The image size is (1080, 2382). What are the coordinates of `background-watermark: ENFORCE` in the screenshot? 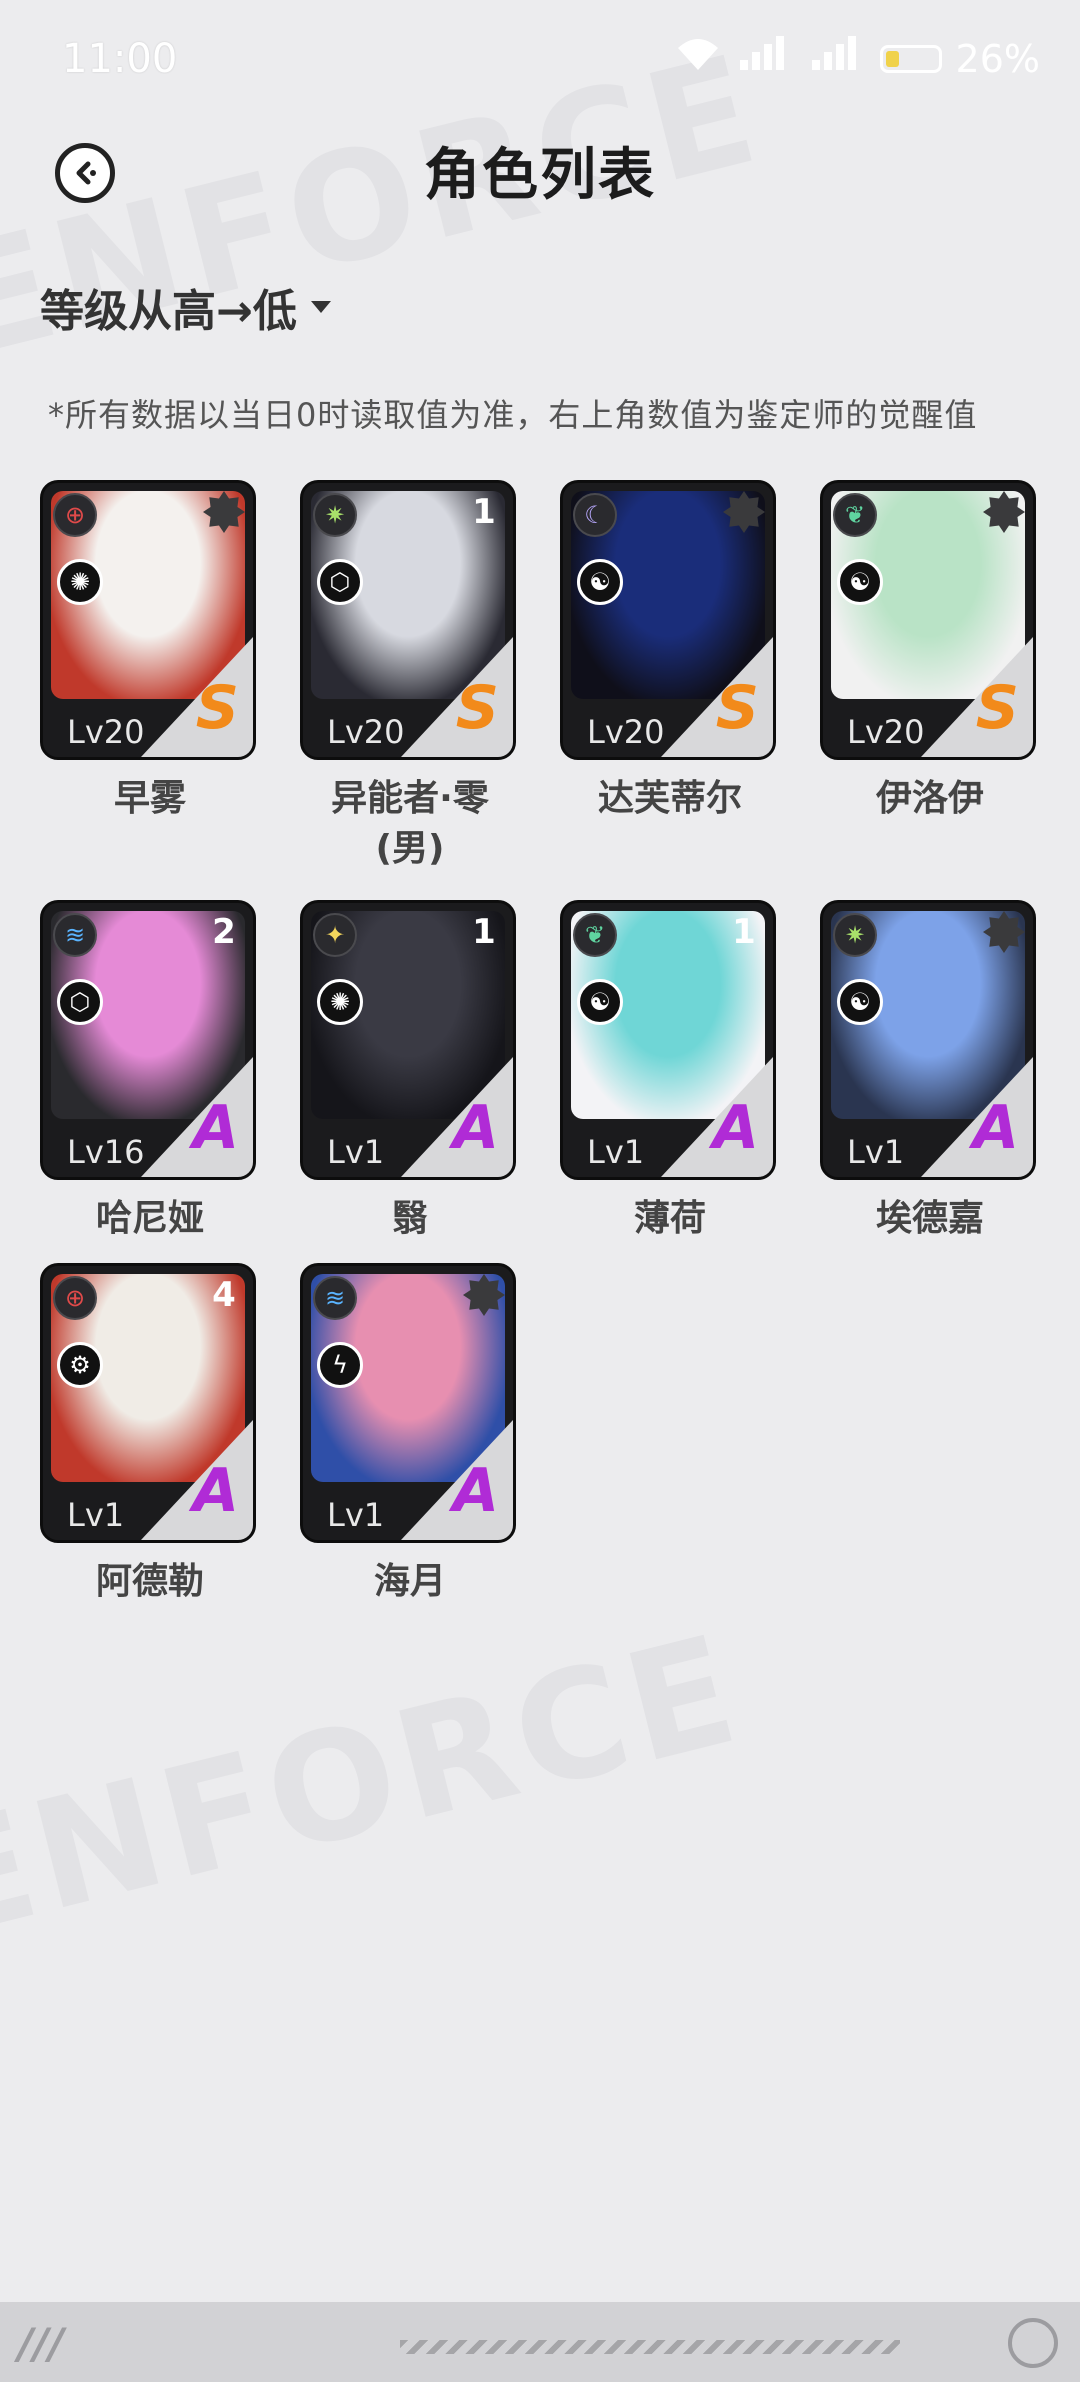 It's located at (378, 1787).